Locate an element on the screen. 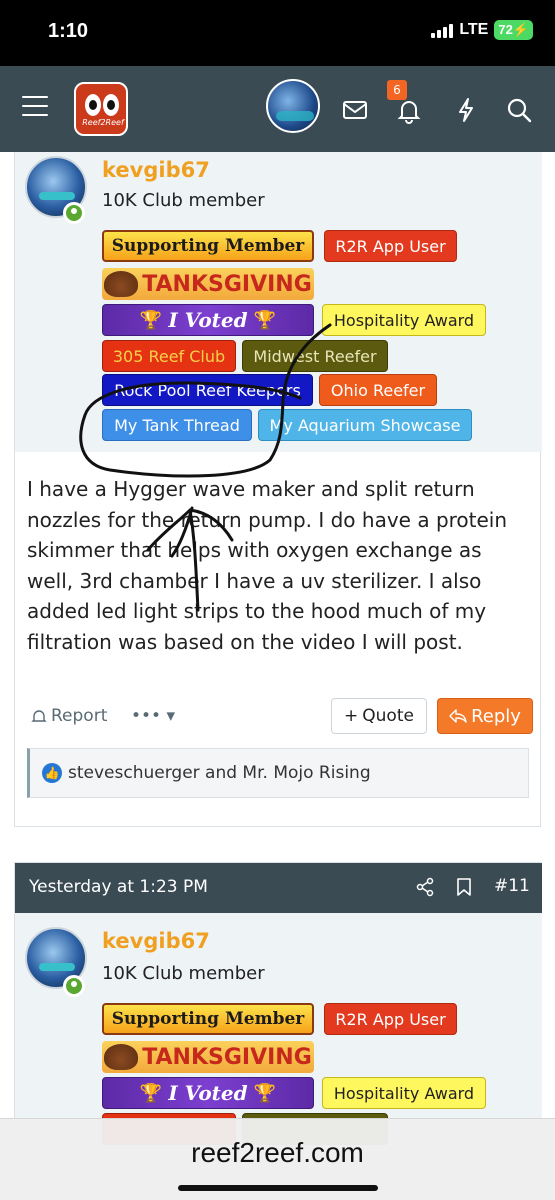 The height and width of the screenshot is (1200, 555). quote-button: + Quote is located at coordinates (379, 716).